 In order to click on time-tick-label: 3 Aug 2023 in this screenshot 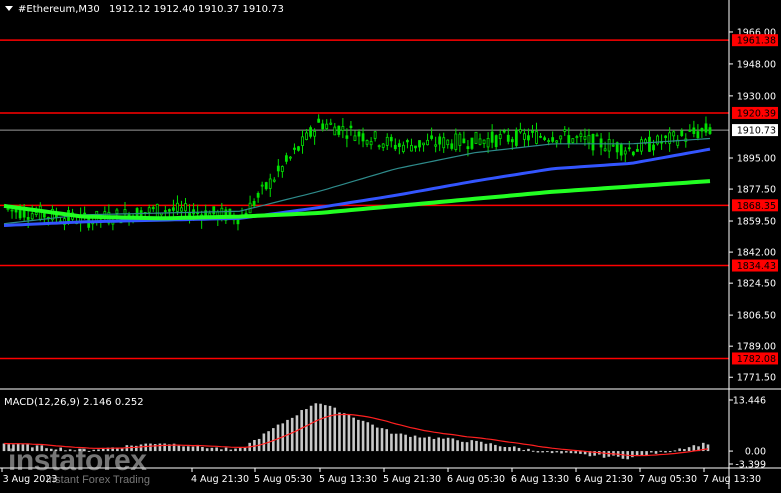, I will do `click(30, 479)`.